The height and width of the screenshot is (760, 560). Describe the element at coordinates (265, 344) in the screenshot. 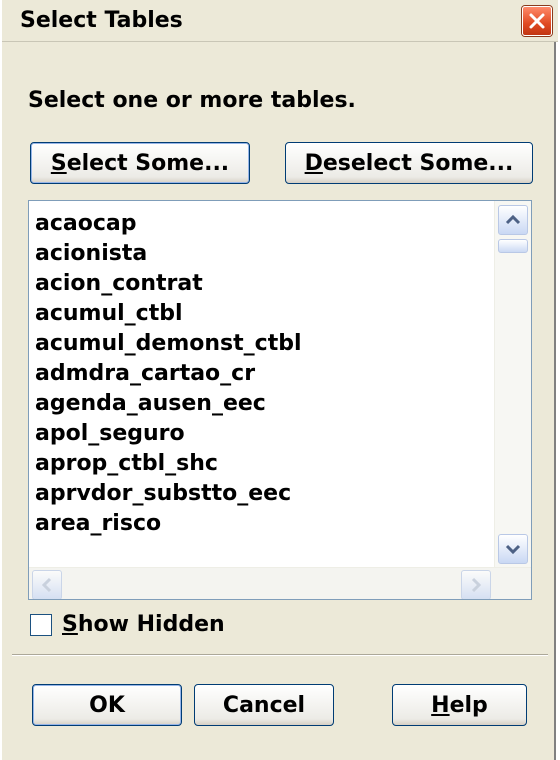

I see `list-item: acumul_demonst_ctbl` at that location.